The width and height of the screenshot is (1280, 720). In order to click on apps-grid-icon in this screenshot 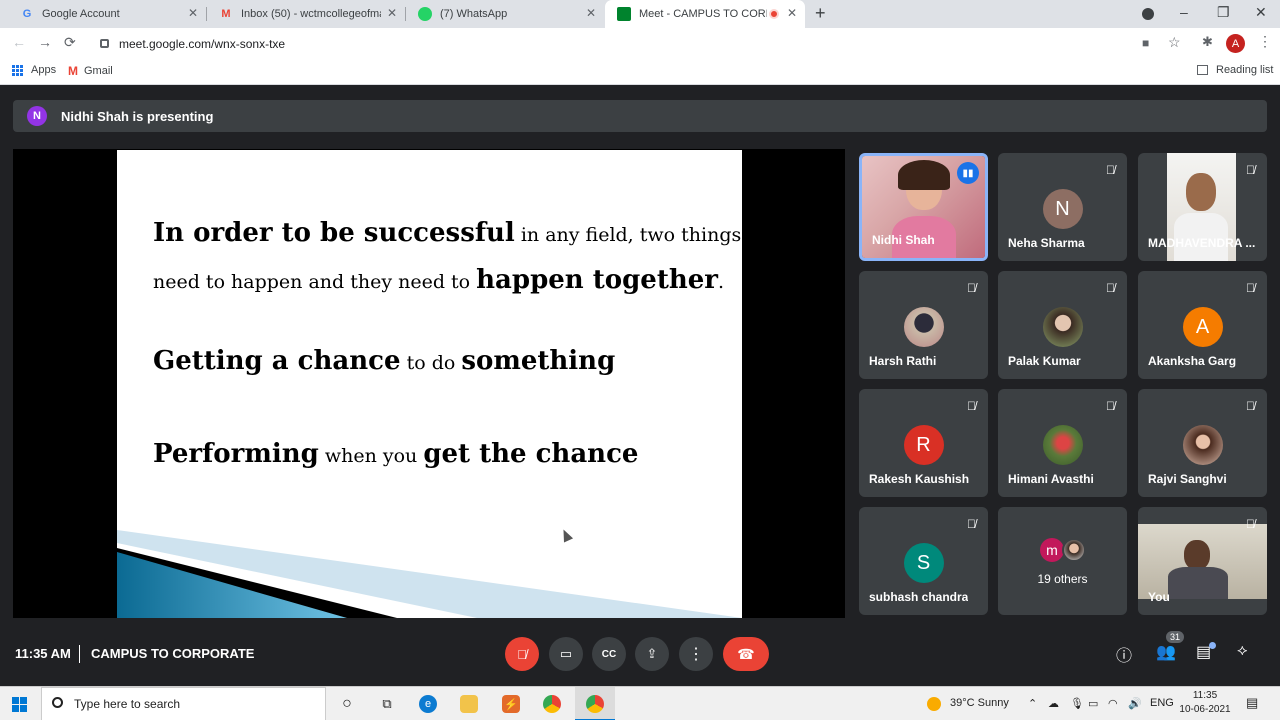, I will do `click(17, 70)`.